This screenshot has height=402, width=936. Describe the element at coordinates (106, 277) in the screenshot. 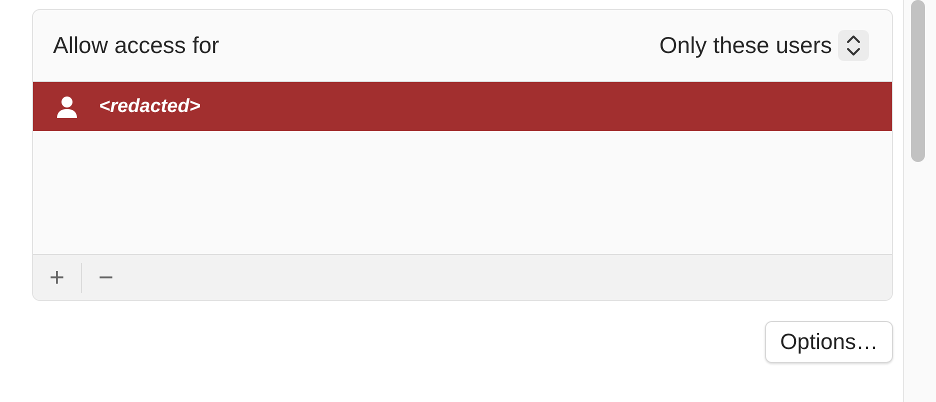

I see `remove-button: −` at that location.